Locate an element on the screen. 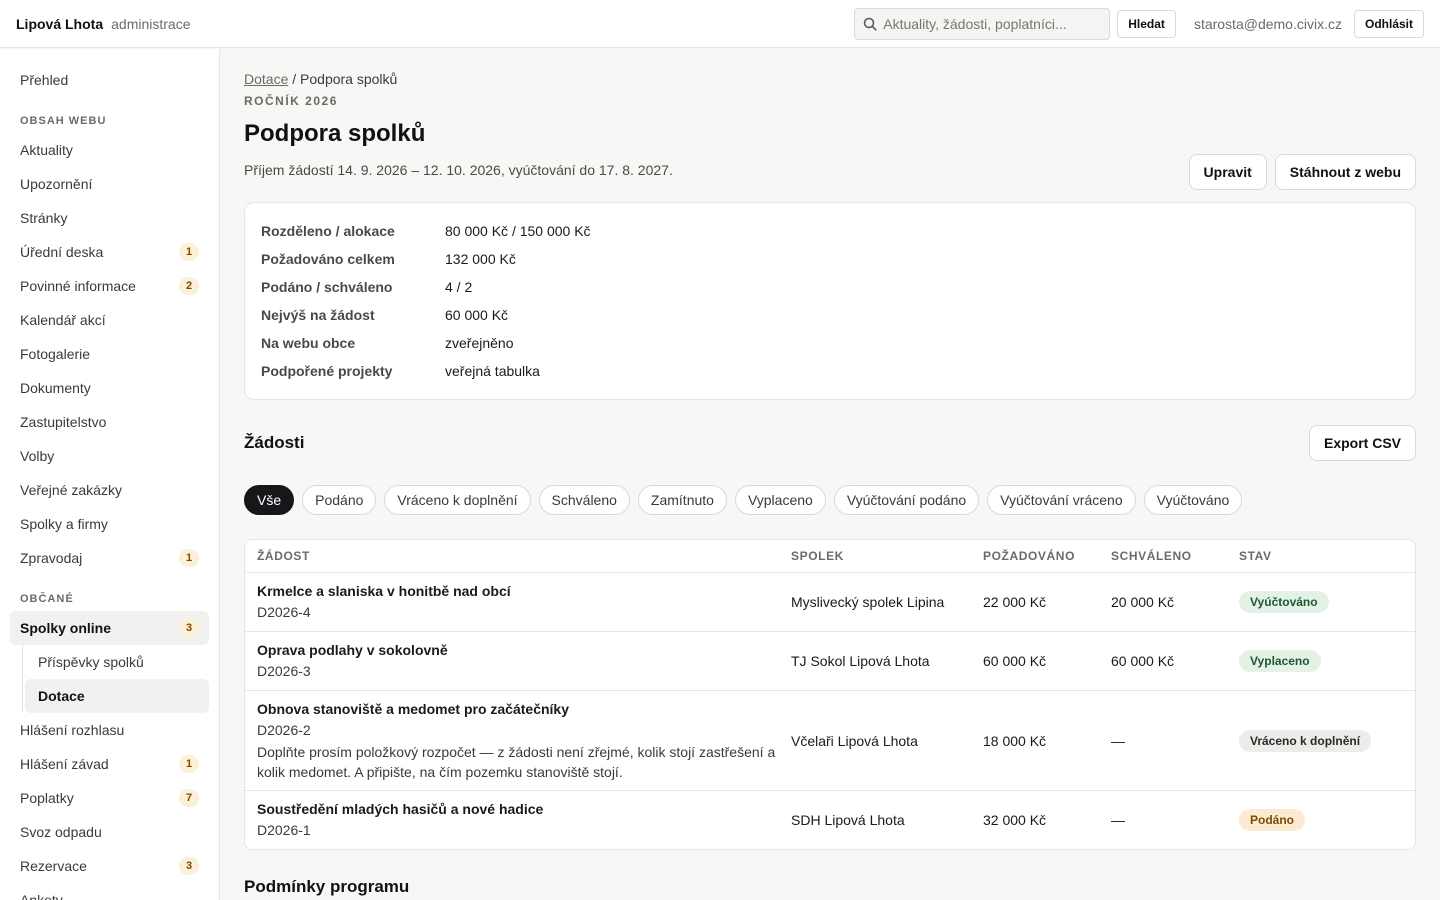 Image resolution: width=1440 pixels, height=900 pixels. export-csv-button: Export CSV is located at coordinates (1362, 443).